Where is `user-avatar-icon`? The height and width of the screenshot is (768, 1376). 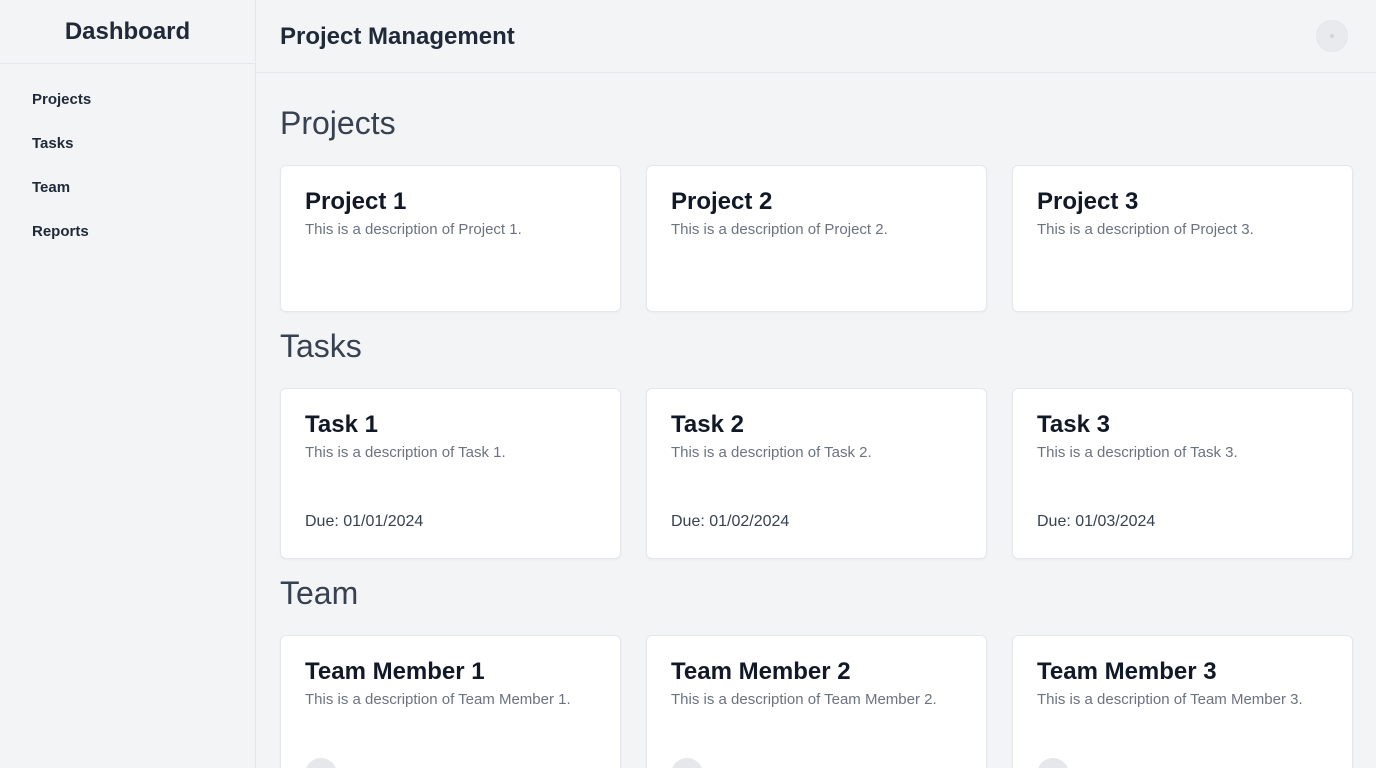
user-avatar-icon is located at coordinates (1332, 36).